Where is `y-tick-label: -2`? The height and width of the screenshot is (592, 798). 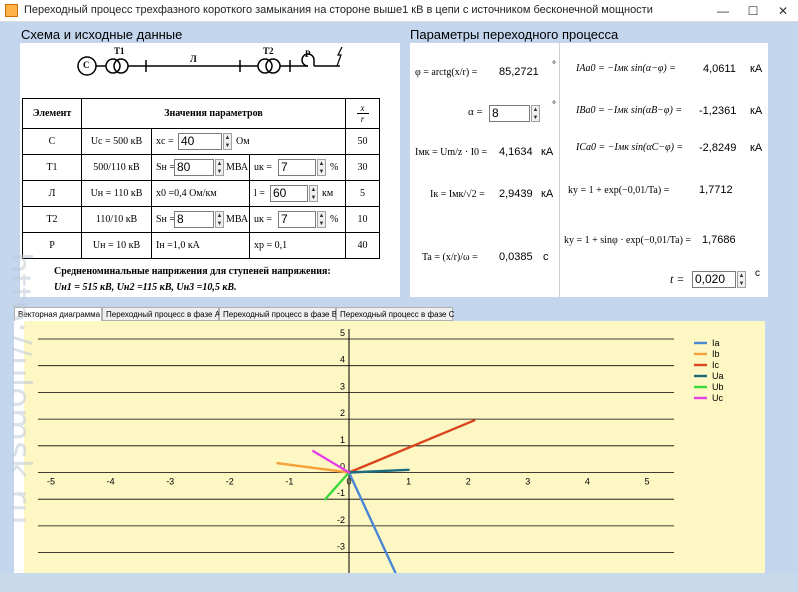 y-tick-label: -2 is located at coordinates (341, 520).